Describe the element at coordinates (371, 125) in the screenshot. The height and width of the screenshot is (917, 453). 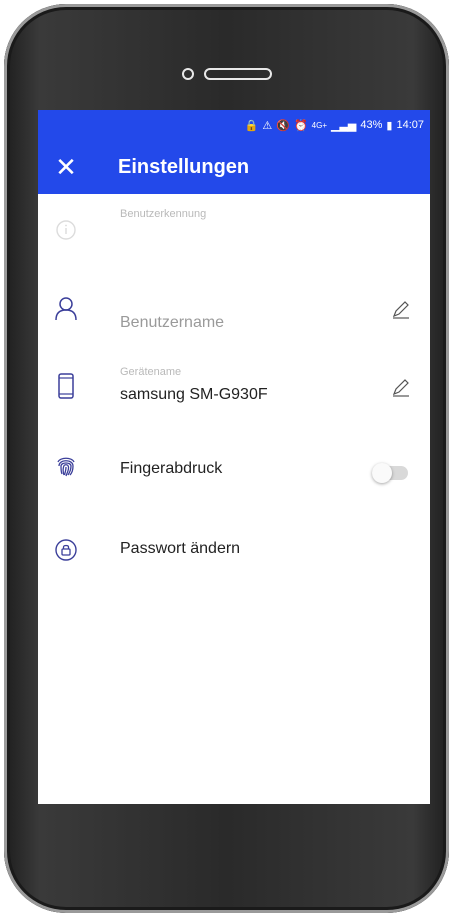
I see `battery-percent: 43%` at that location.